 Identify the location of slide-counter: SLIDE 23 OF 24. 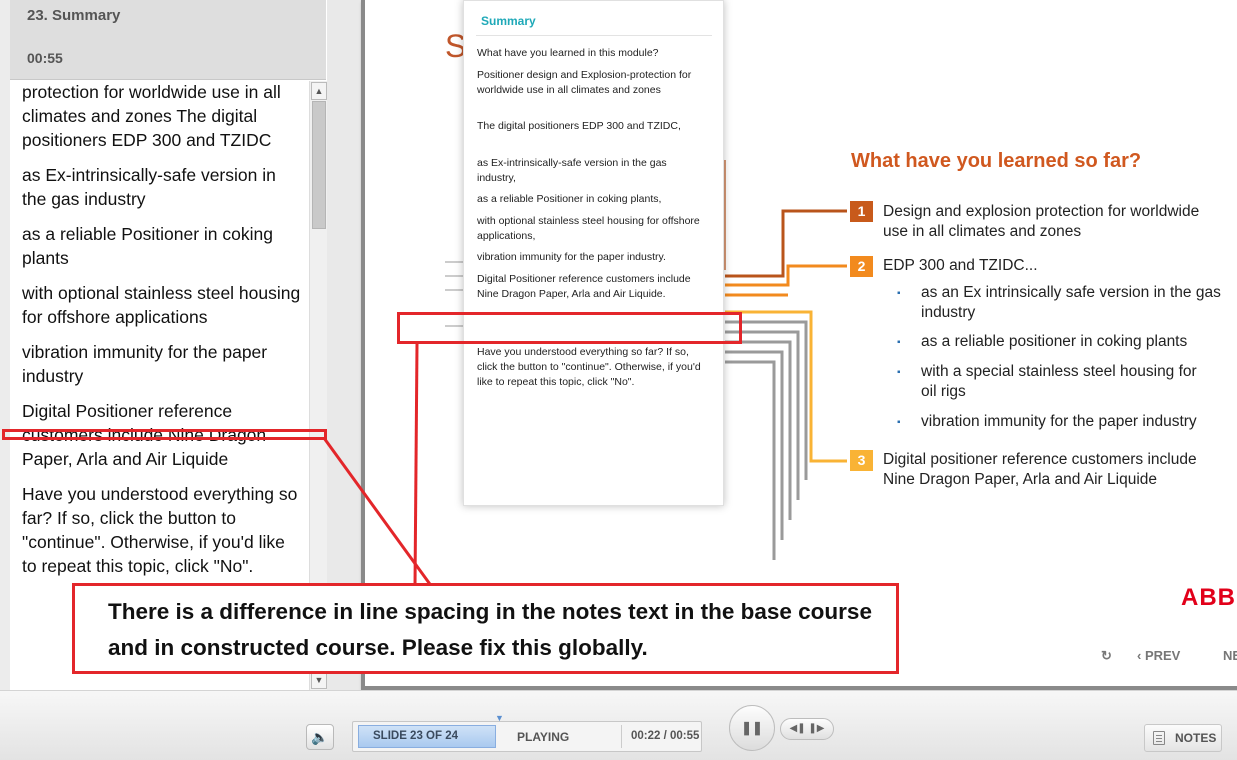
(427, 736).